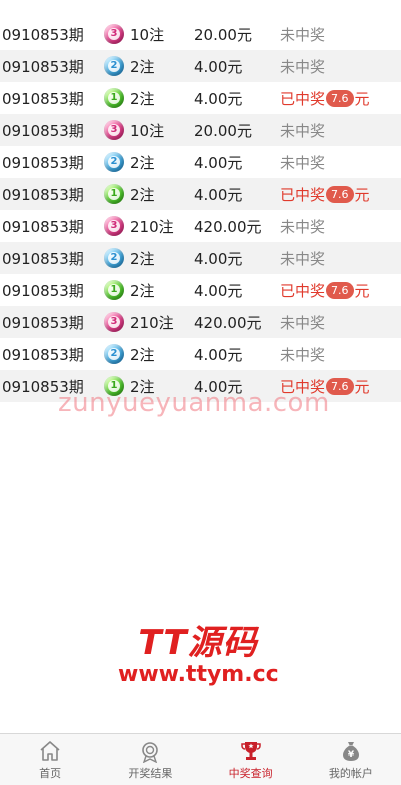 The height and width of the screenshot is (785, 401). I want to click on tab-home: 首页, so click(50, 759).